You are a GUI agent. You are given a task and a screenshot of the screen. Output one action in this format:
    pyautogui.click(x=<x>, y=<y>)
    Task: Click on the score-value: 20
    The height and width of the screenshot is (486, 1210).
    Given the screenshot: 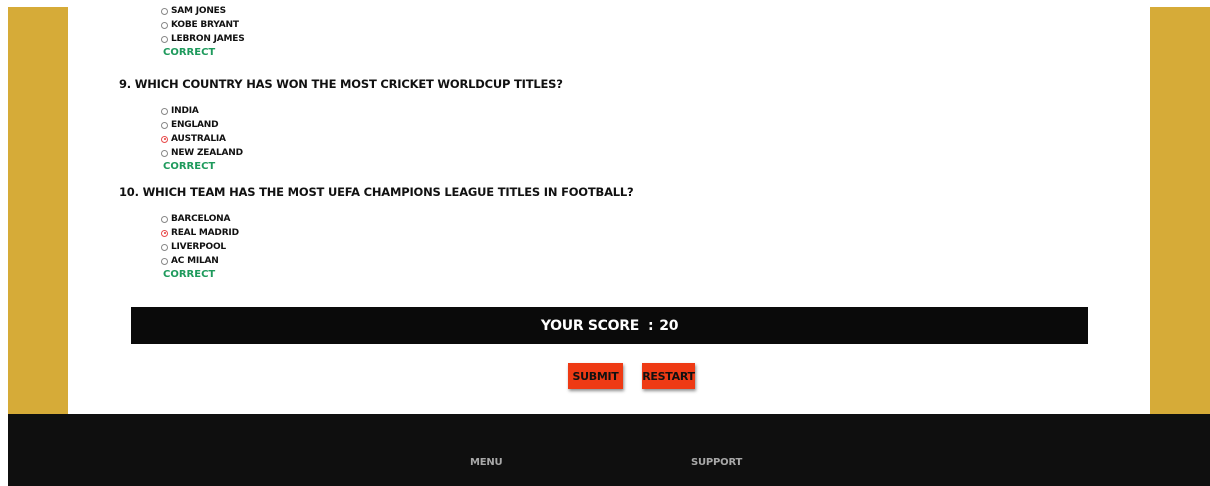 What is the action you would take?
    pyautogui.click(x=669, y=325)
    